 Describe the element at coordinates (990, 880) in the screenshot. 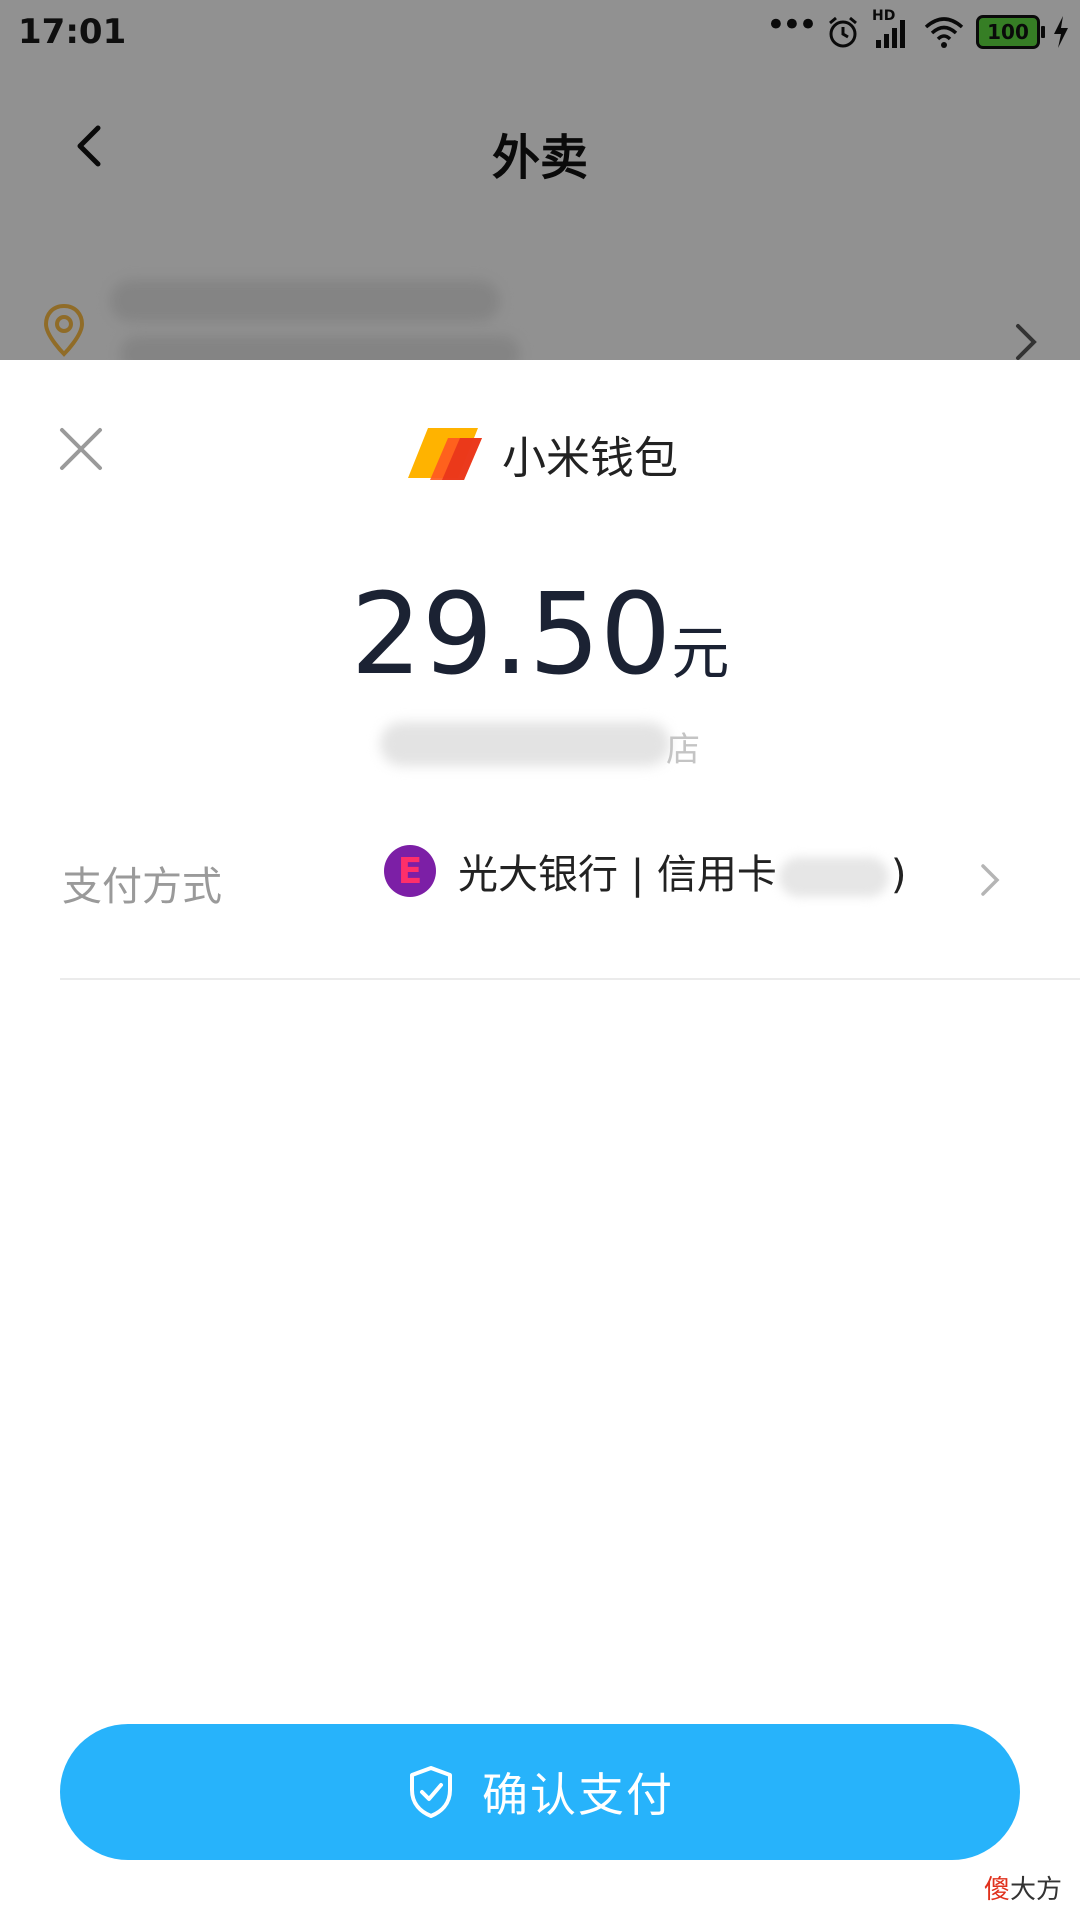

I see `chevron-right-icon` at that location.